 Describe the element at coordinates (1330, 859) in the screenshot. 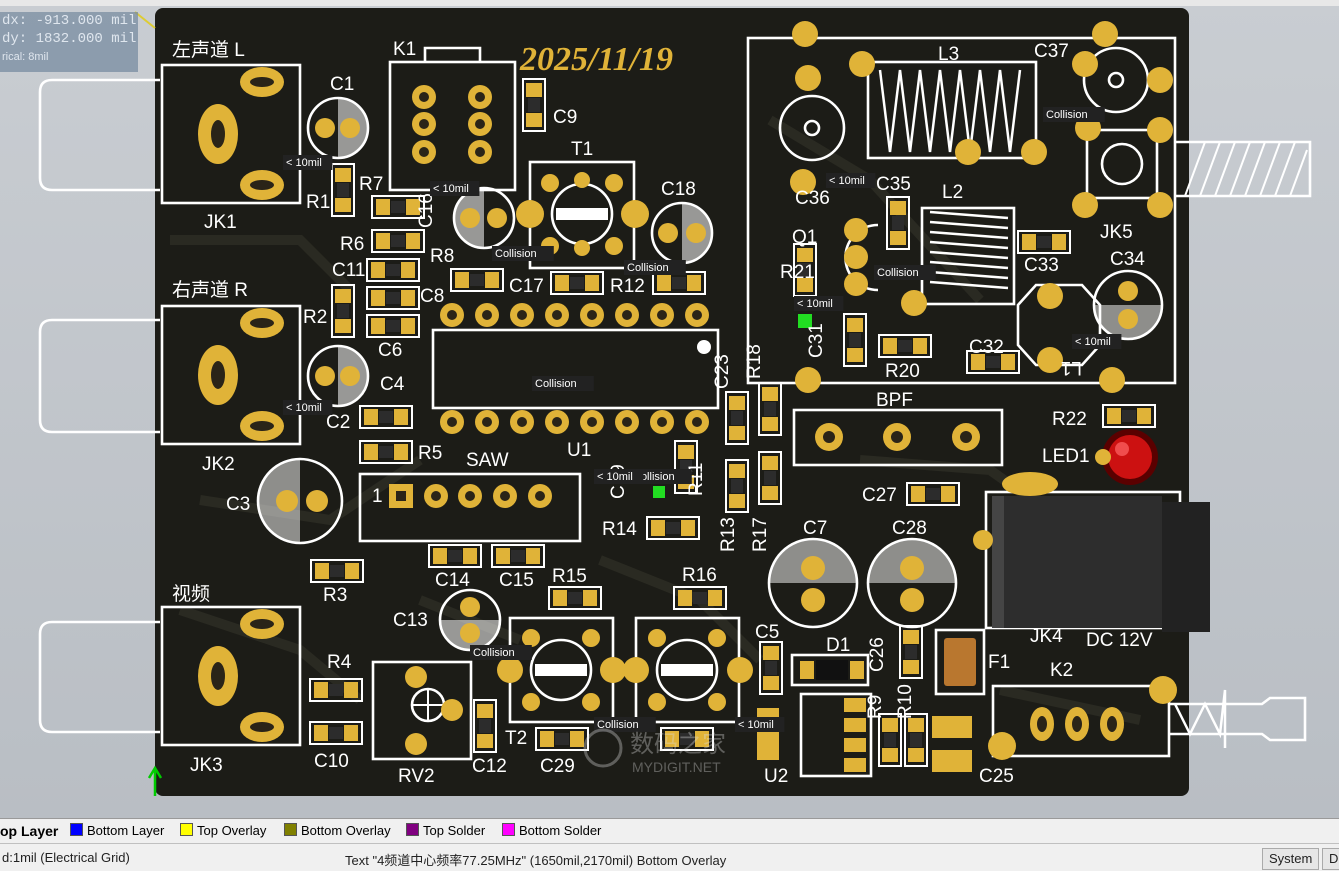

I see `d-button: D` at that location.